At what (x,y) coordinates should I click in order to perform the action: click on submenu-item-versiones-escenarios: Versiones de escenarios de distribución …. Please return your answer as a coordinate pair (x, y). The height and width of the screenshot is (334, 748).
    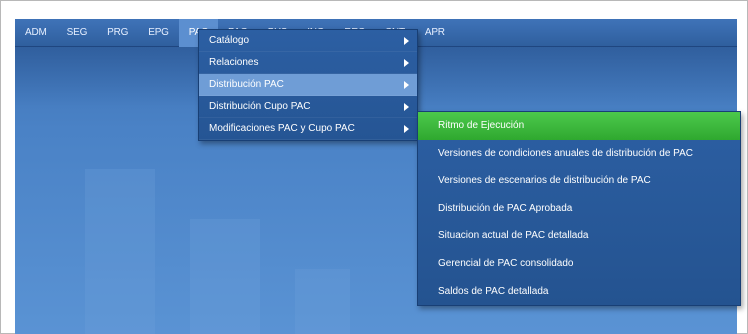
    Looking at the image, I should click on (579, 181).